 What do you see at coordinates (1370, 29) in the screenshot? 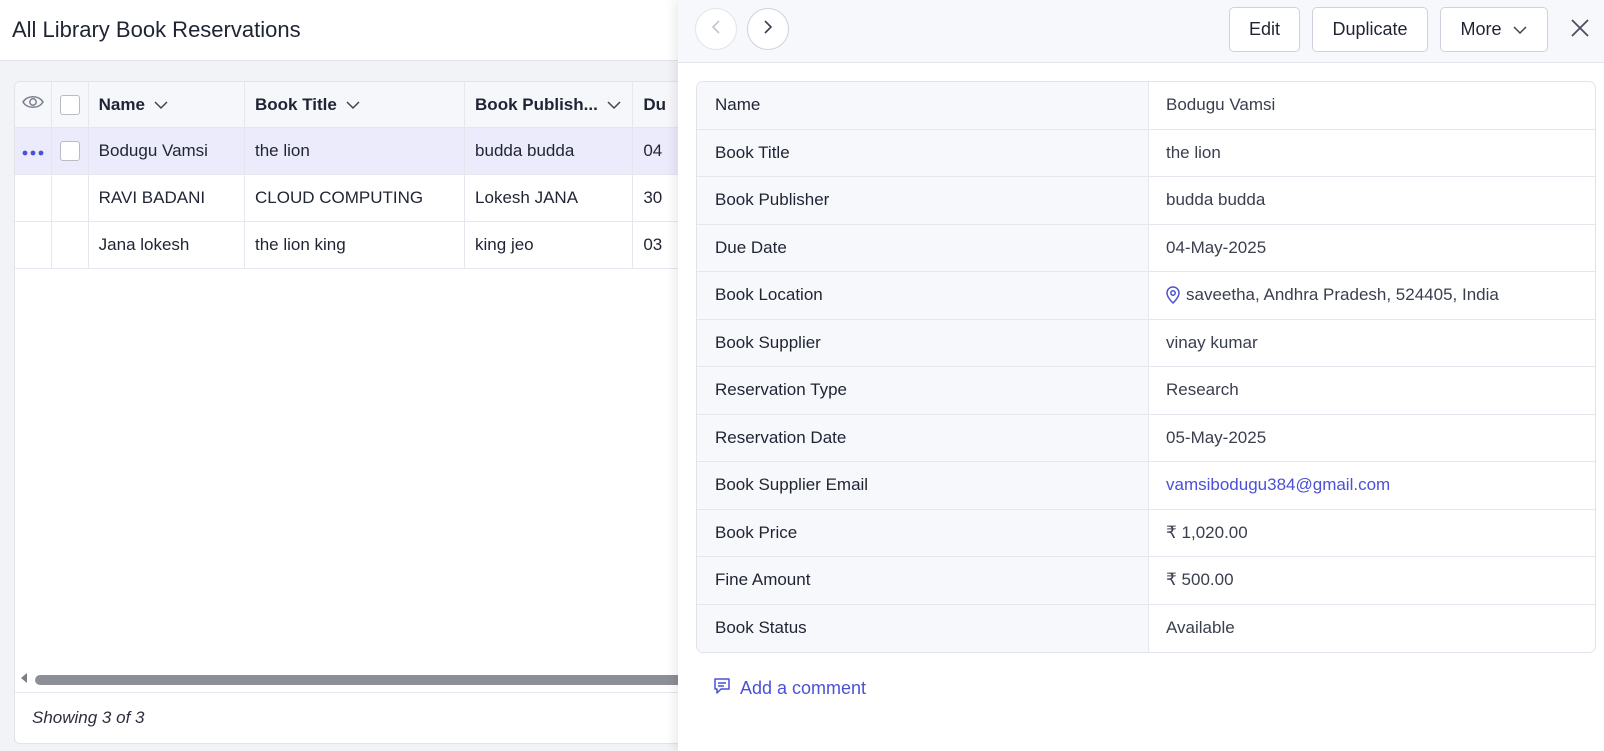
I see `duplicate-button: Duplicate` at bounding box center [1370, 29].